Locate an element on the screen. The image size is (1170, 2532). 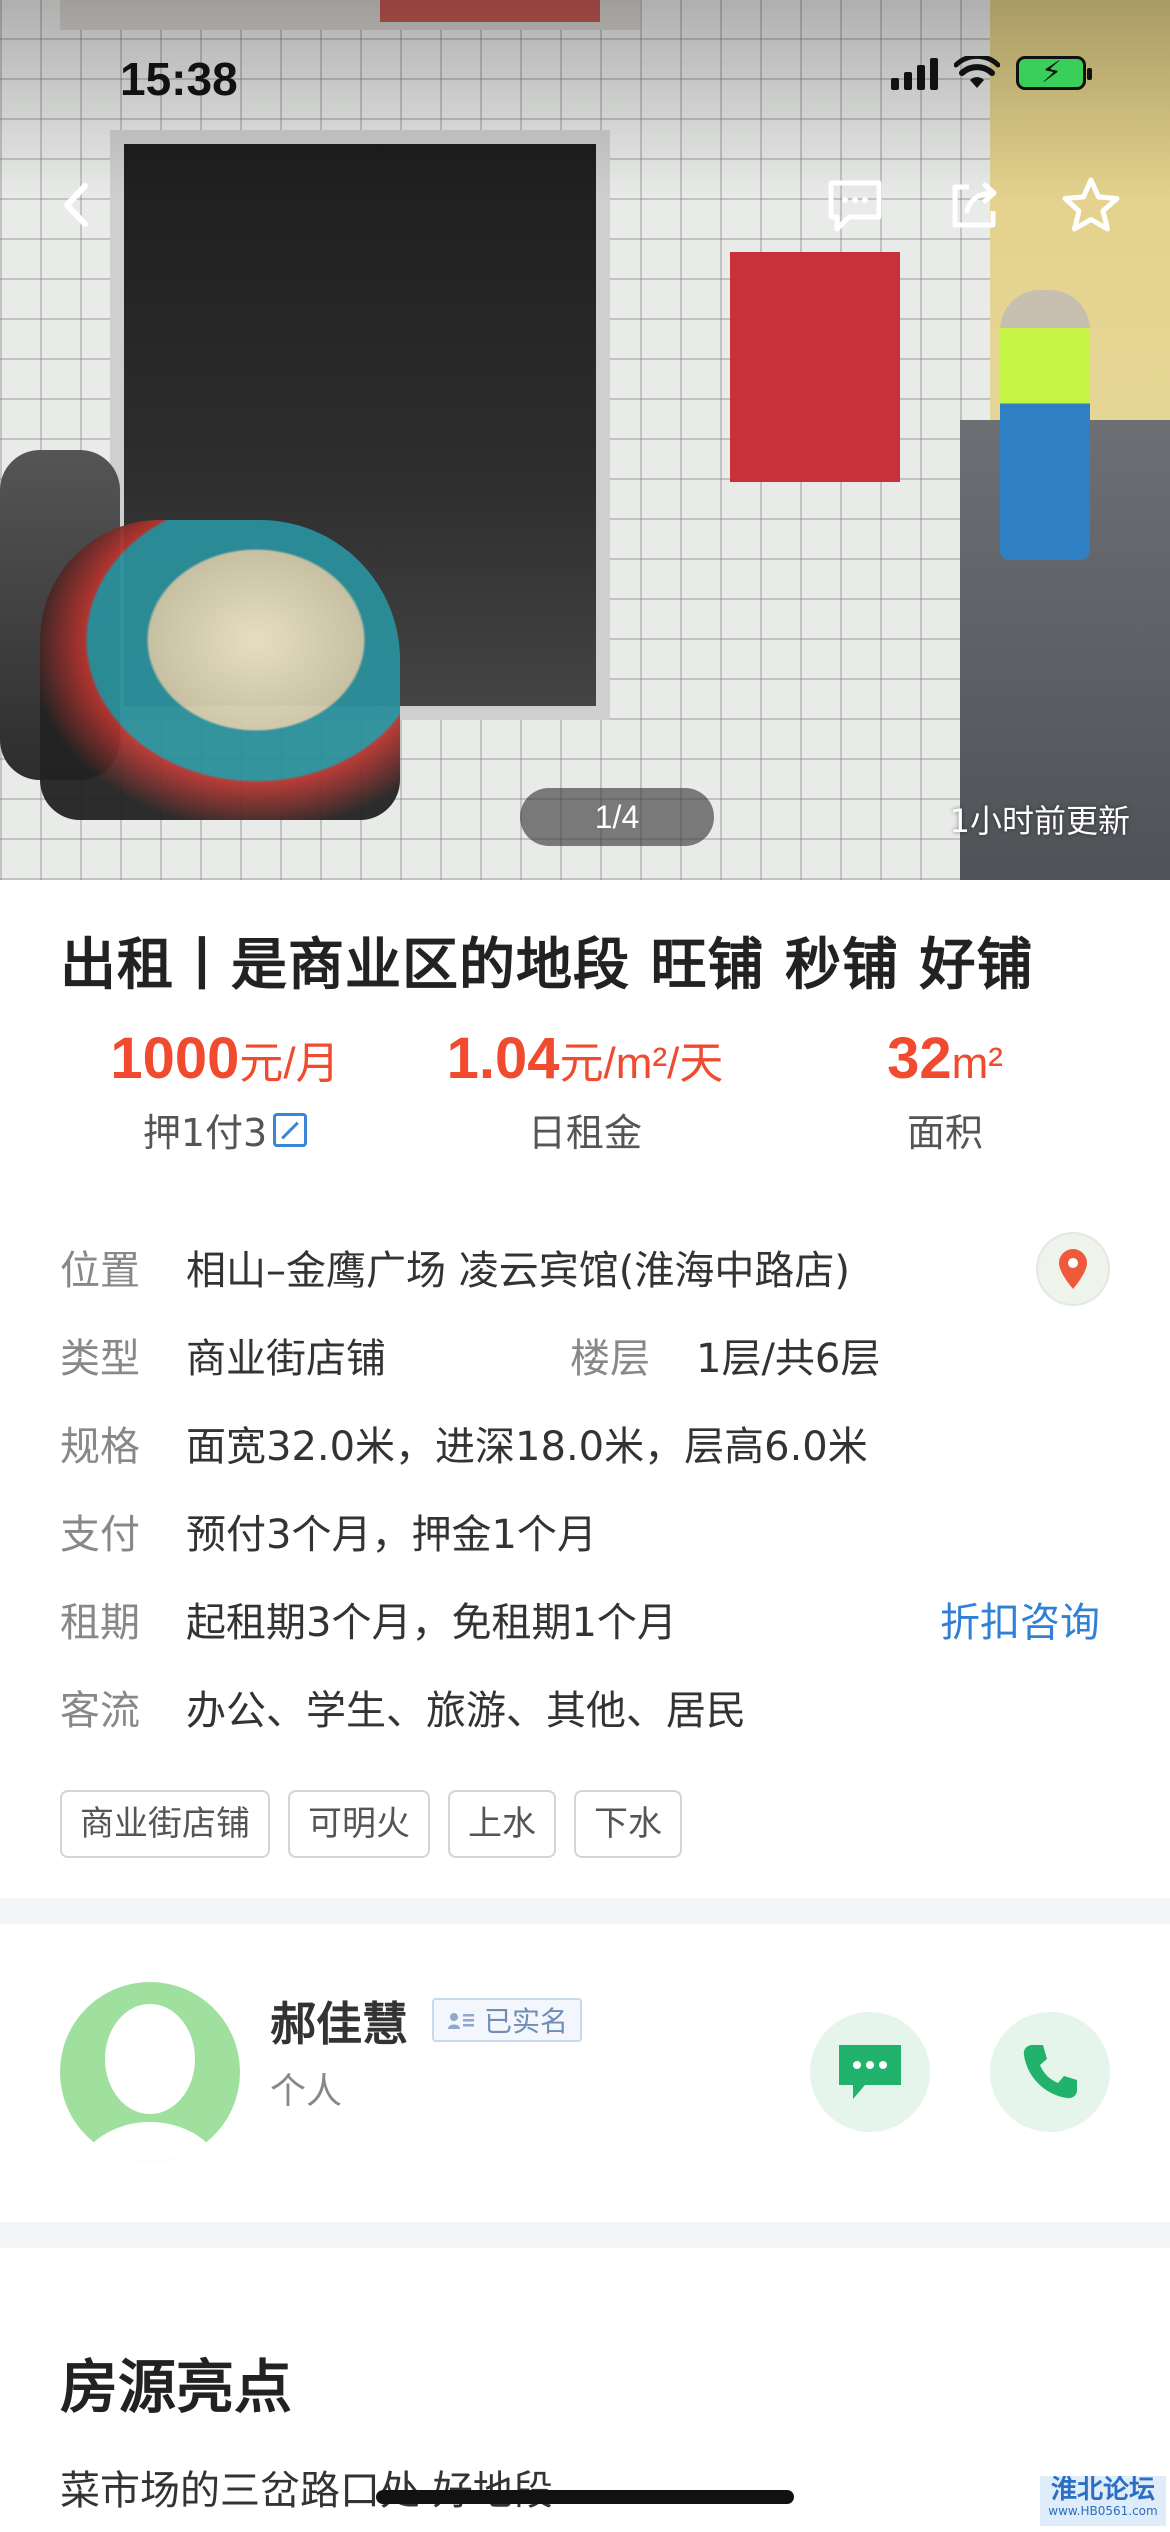
daily-rent-value: 1.04元/m²/天 is located at coordinates (585, 1059).